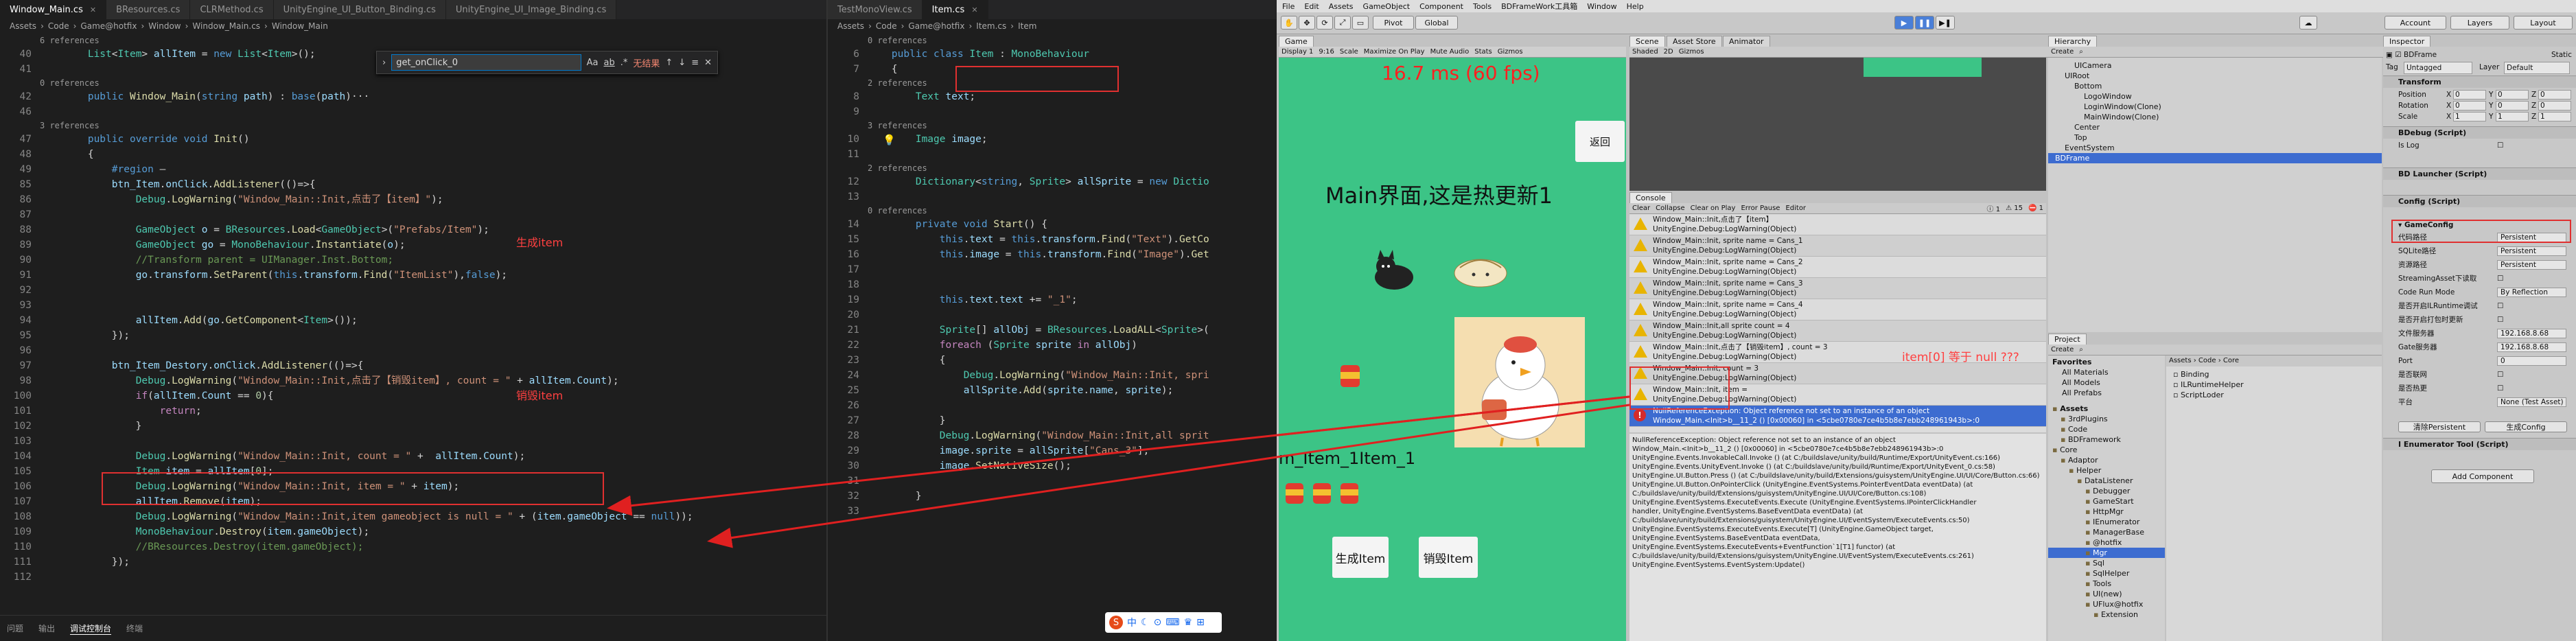 Image resolution: width=2576 pixels, height=641 pixels. Describe the element at coordinates (2106, 382) in the screenshot. I see `favorite-item: All Models` at that location.